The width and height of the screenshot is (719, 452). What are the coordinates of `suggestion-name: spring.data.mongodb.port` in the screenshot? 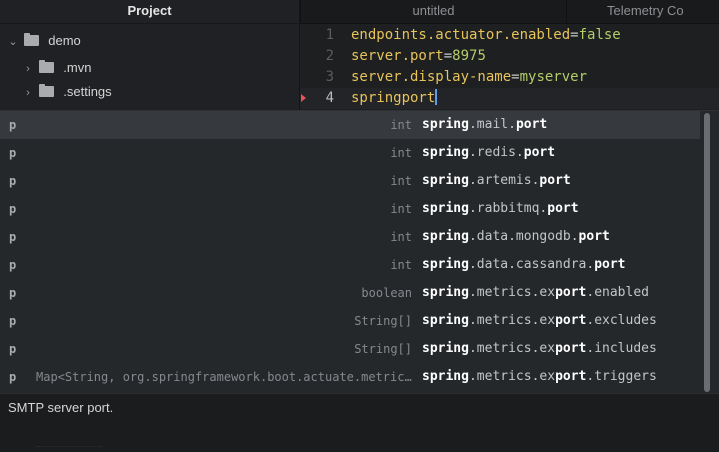 It's located at (516, 237).